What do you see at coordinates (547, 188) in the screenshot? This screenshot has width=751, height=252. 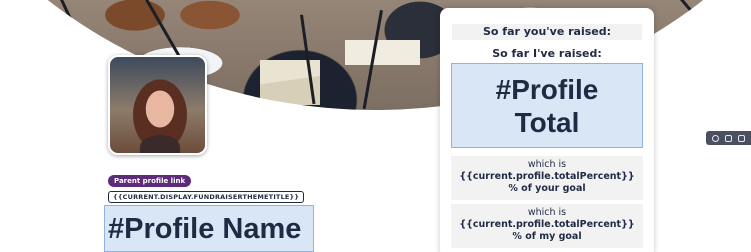 I see `goal-your-suffix: % of your goal` at bounding box center [547, 188].